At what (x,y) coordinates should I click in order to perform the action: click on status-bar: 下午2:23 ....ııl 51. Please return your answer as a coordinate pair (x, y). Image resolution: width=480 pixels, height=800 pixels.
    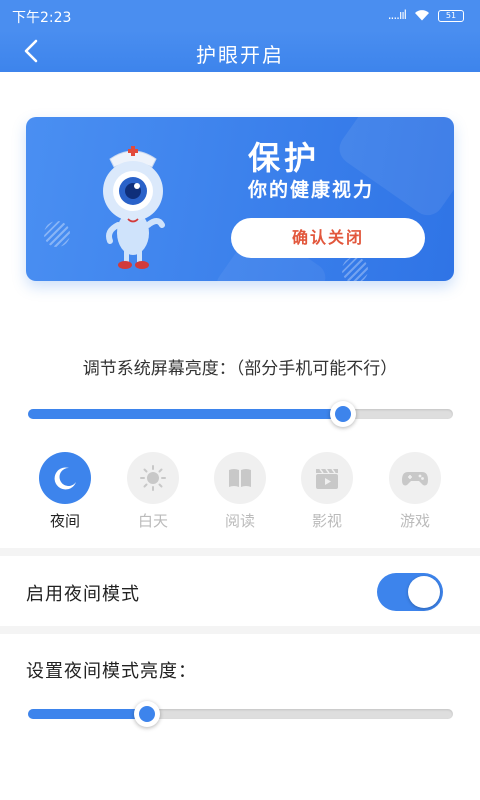
    Looking at the image, I should click on (240, 15).